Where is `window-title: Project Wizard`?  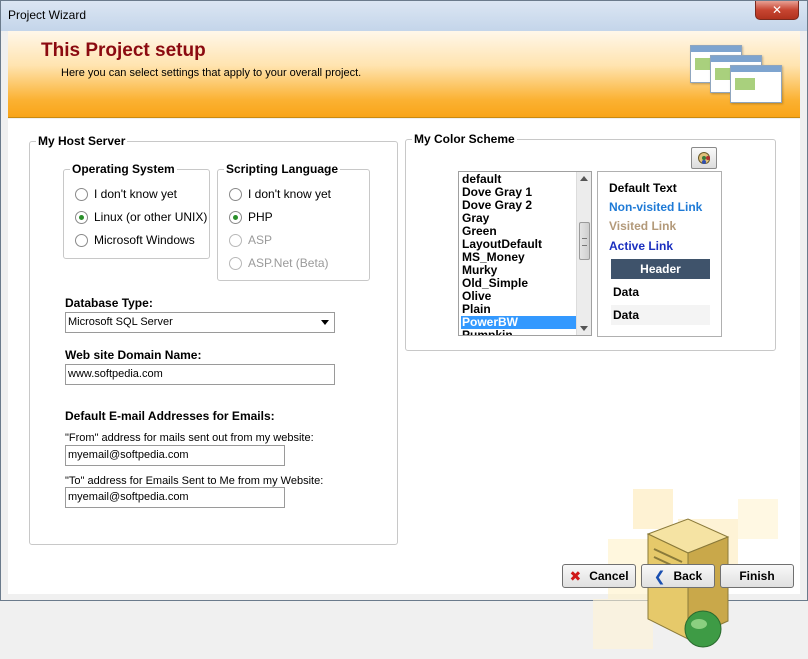
window-title: Project Wizard is located at coordinates (47, 15).